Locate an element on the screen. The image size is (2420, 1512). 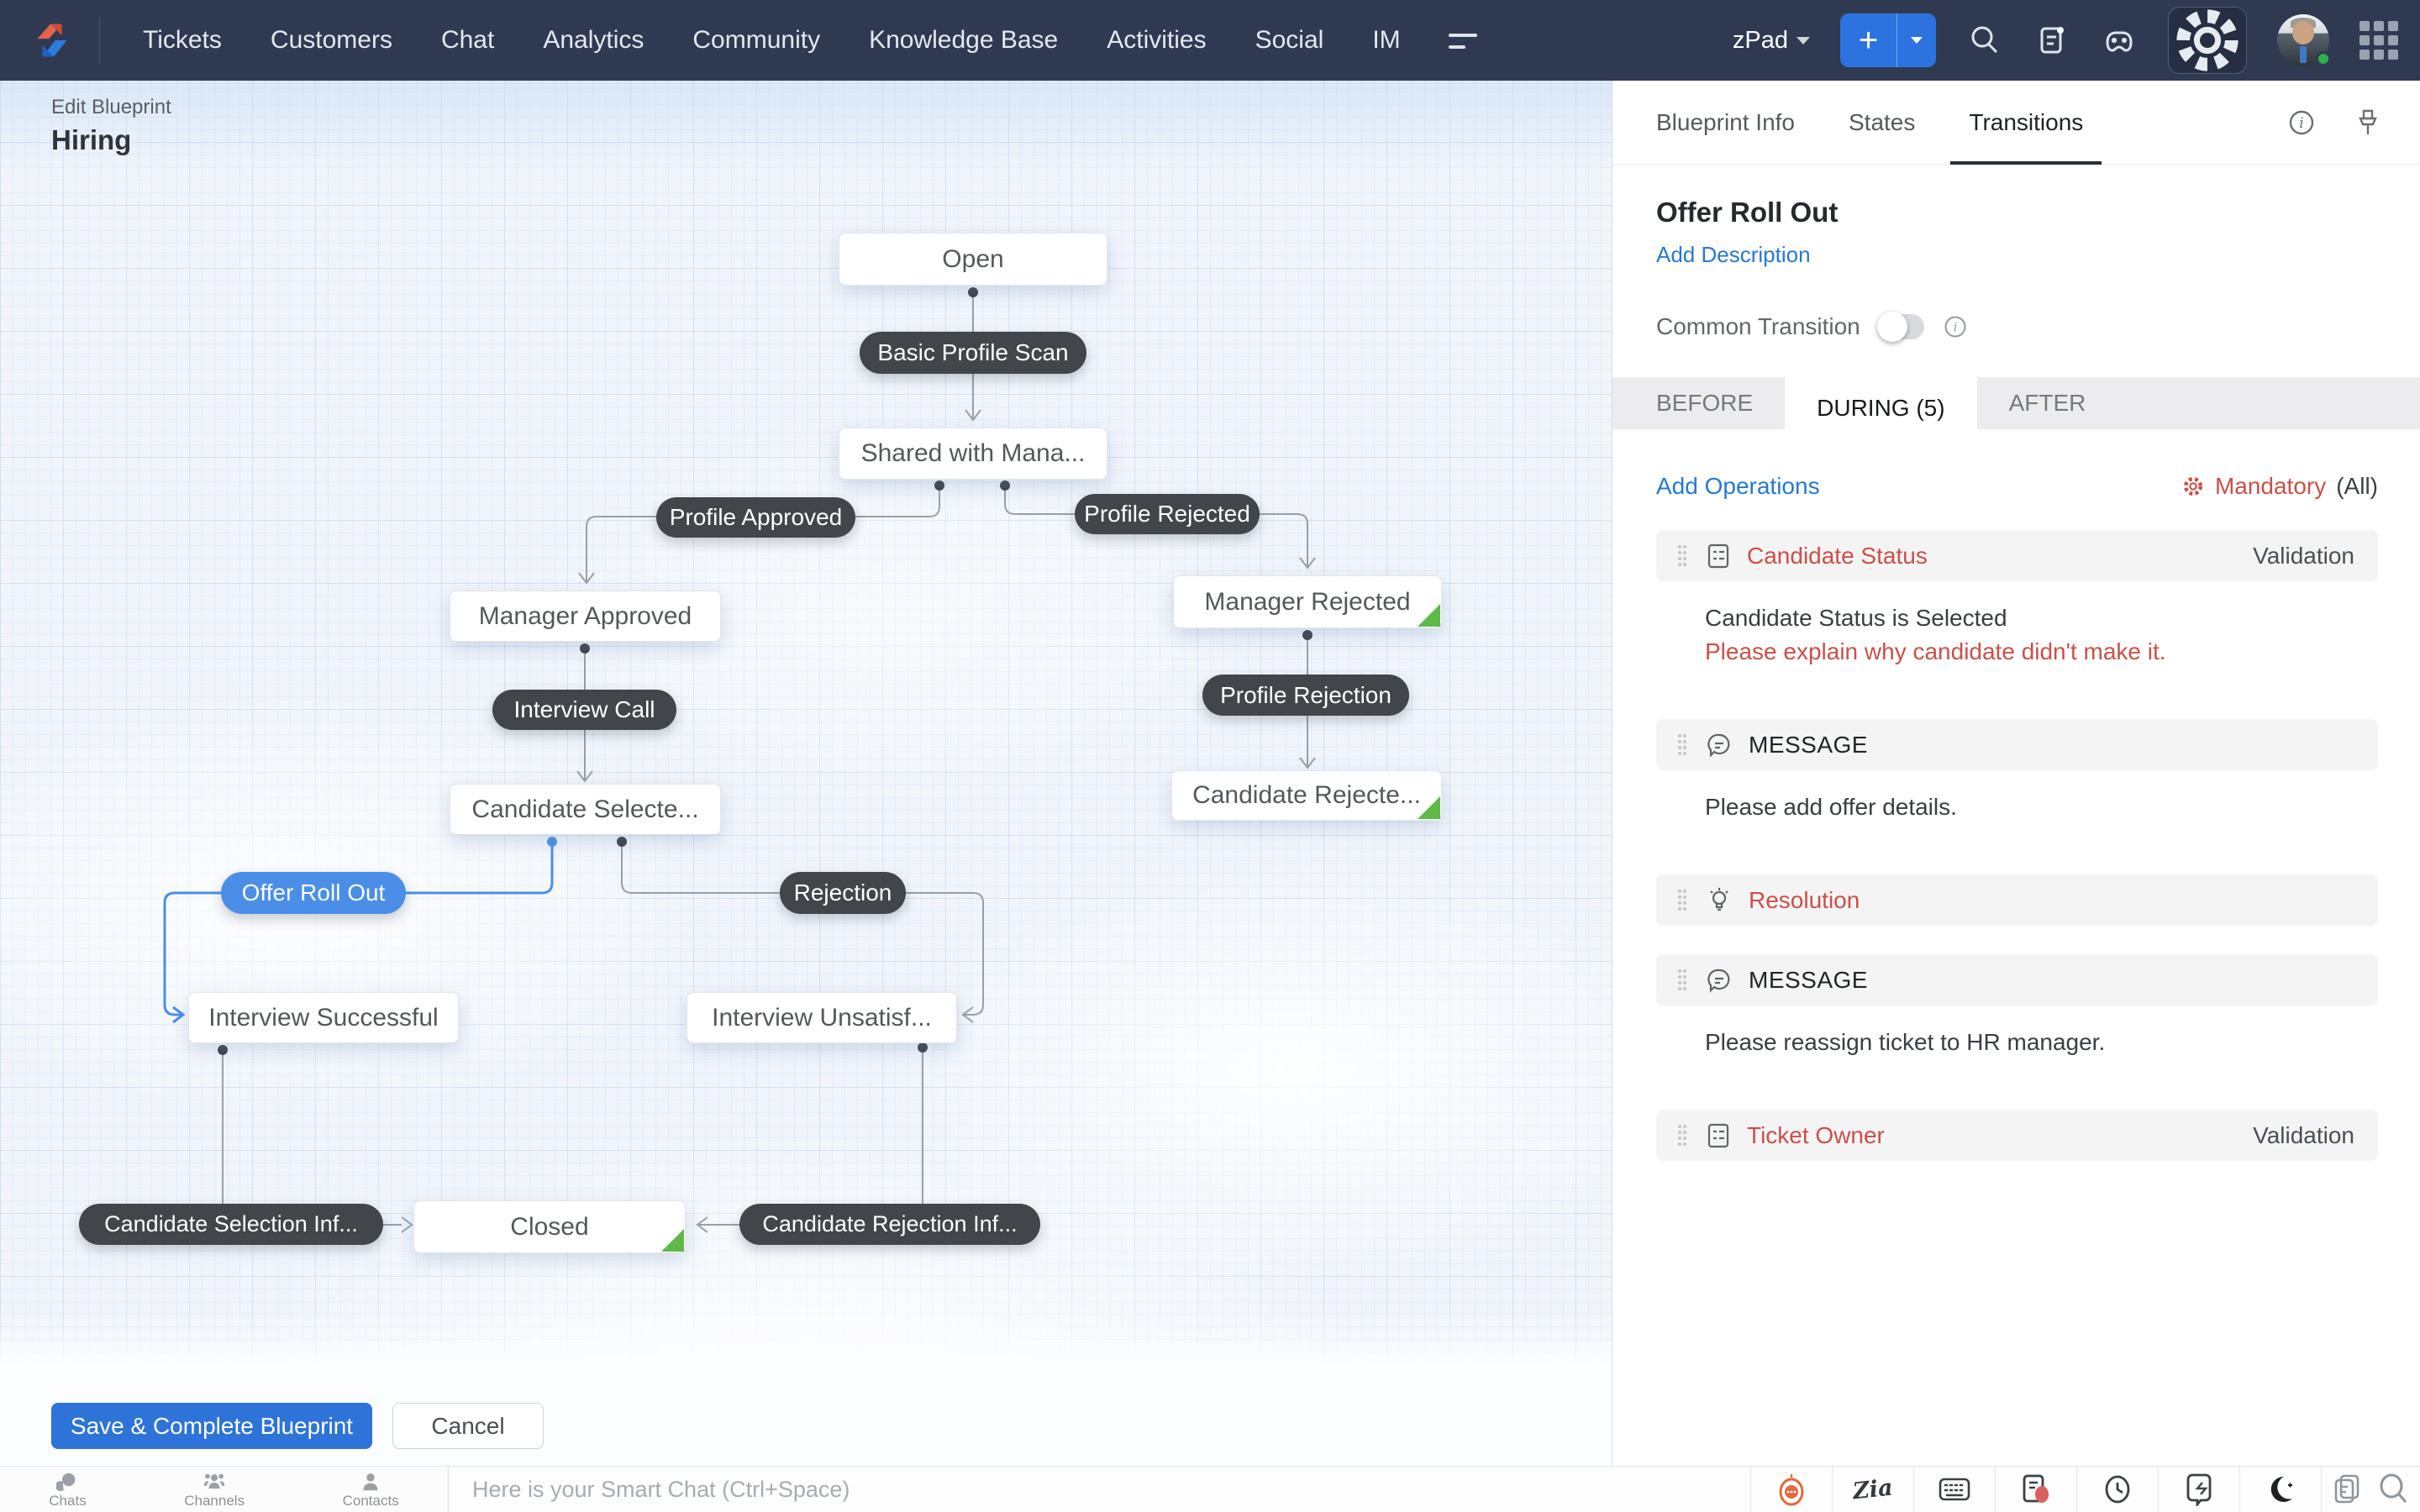
transition-interview-call: Interview Call is located at coordinates (584, 710).